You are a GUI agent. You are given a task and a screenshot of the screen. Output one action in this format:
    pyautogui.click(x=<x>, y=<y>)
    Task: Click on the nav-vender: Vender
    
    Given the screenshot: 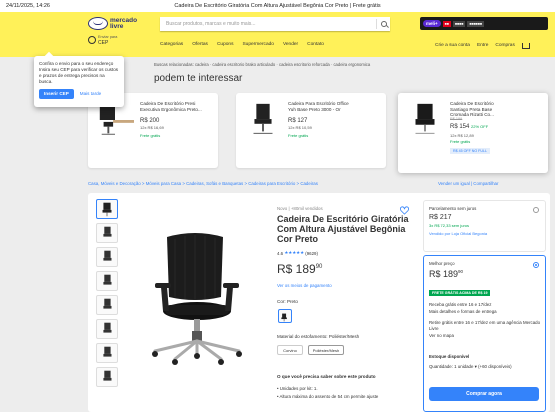 What is the action you would take?
    pyautogui.click(x=290, y=44)
    